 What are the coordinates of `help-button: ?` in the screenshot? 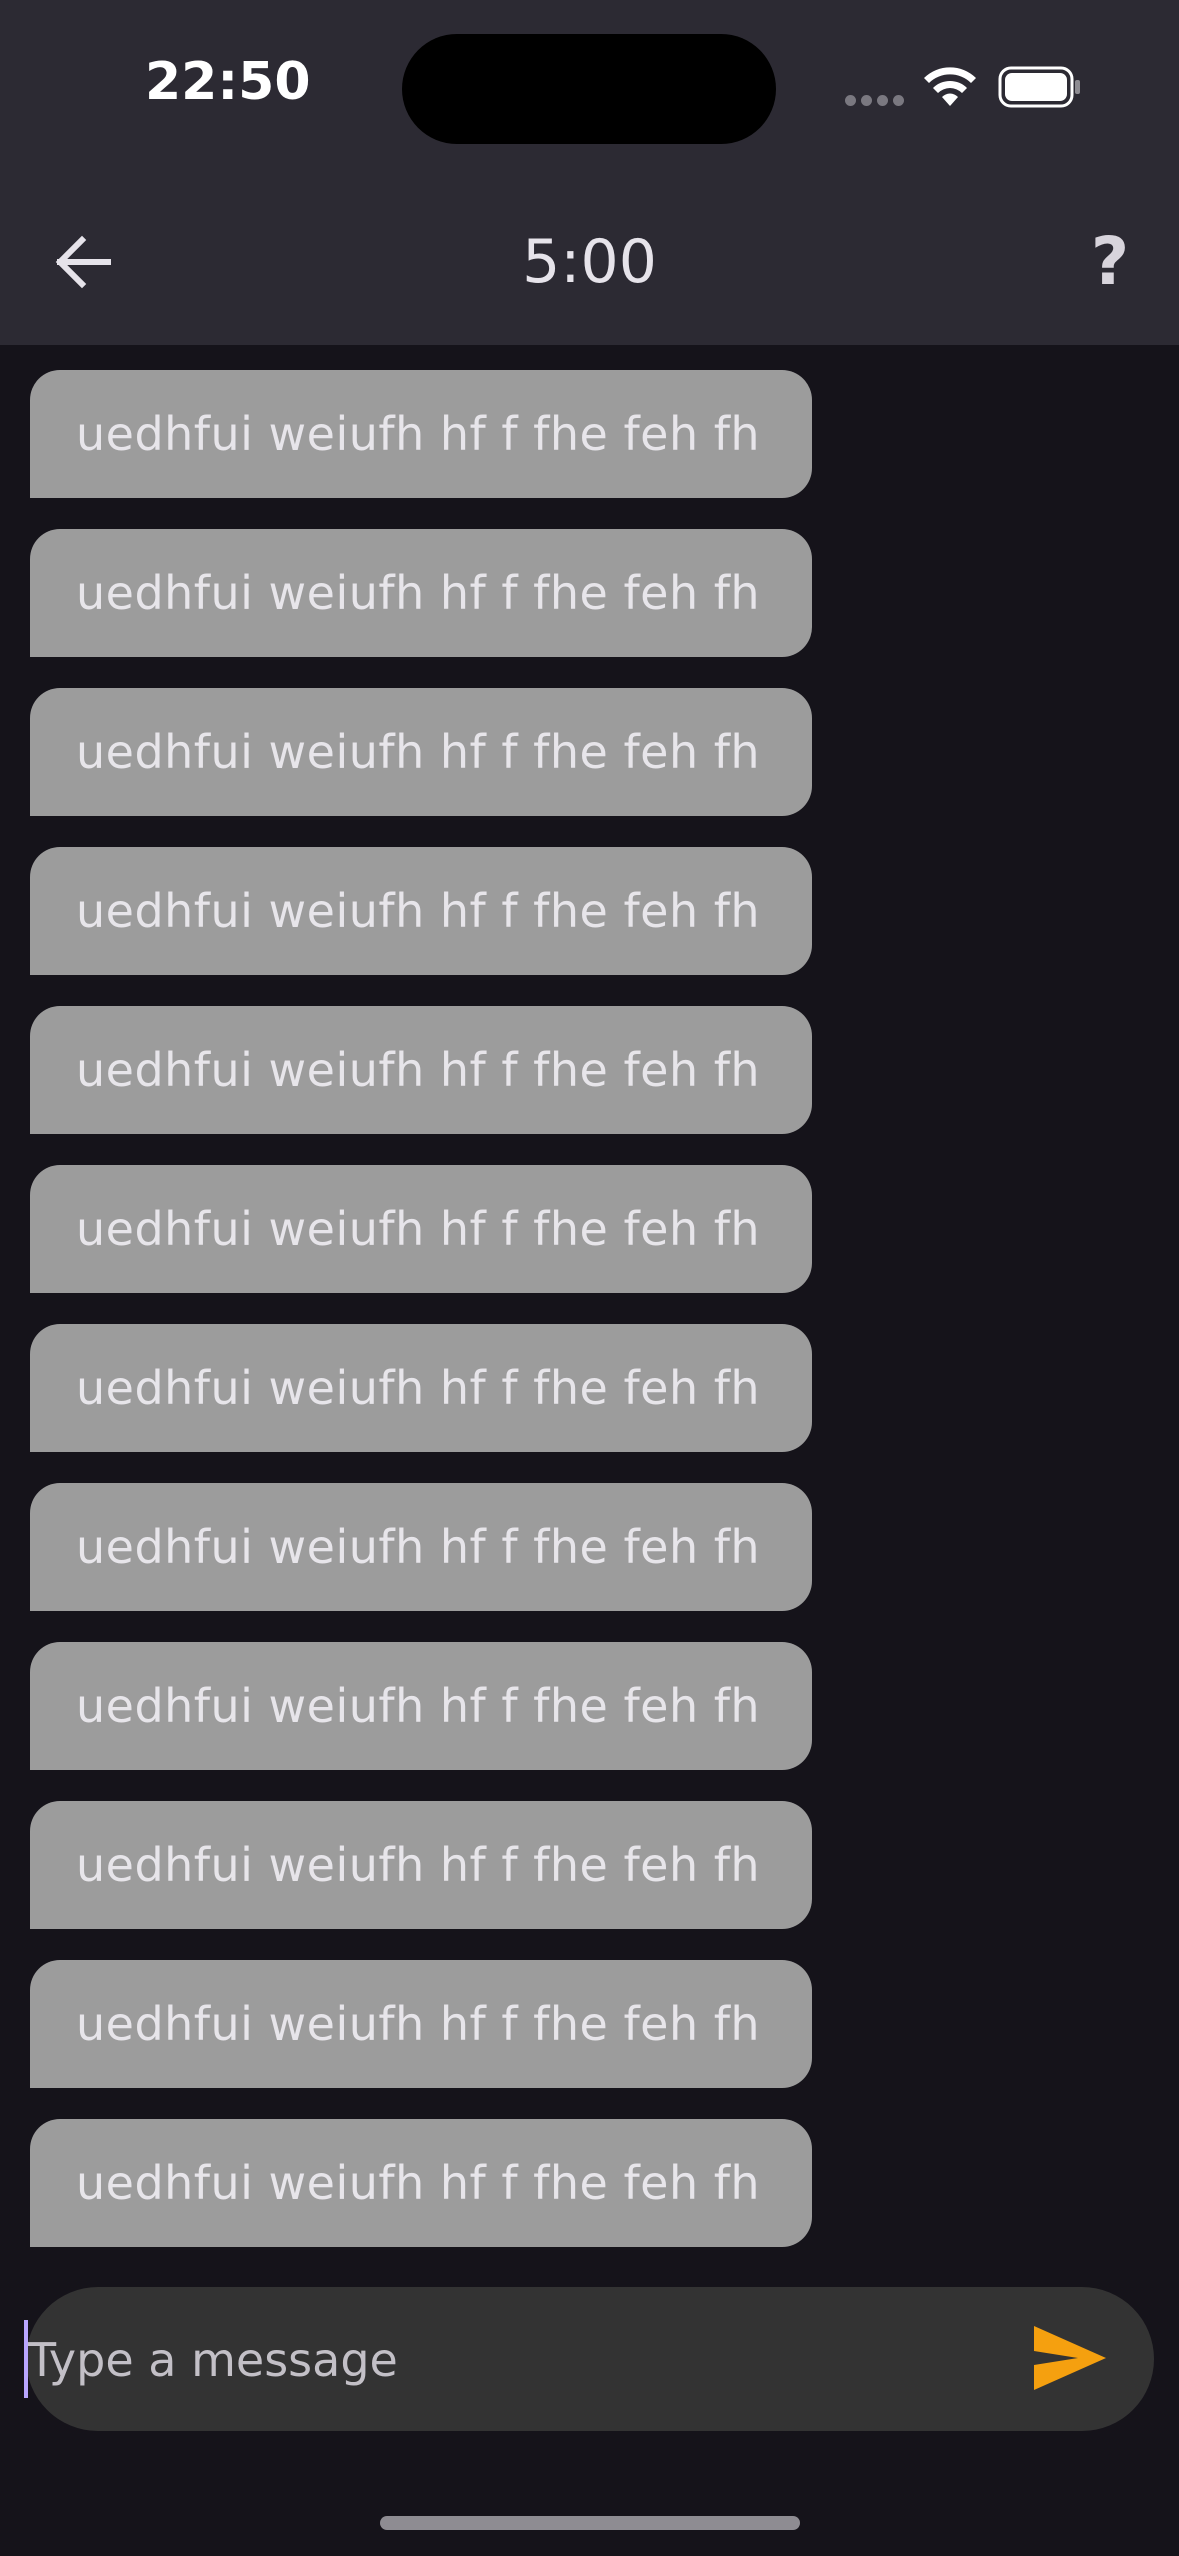 It's located at (1110, 262).